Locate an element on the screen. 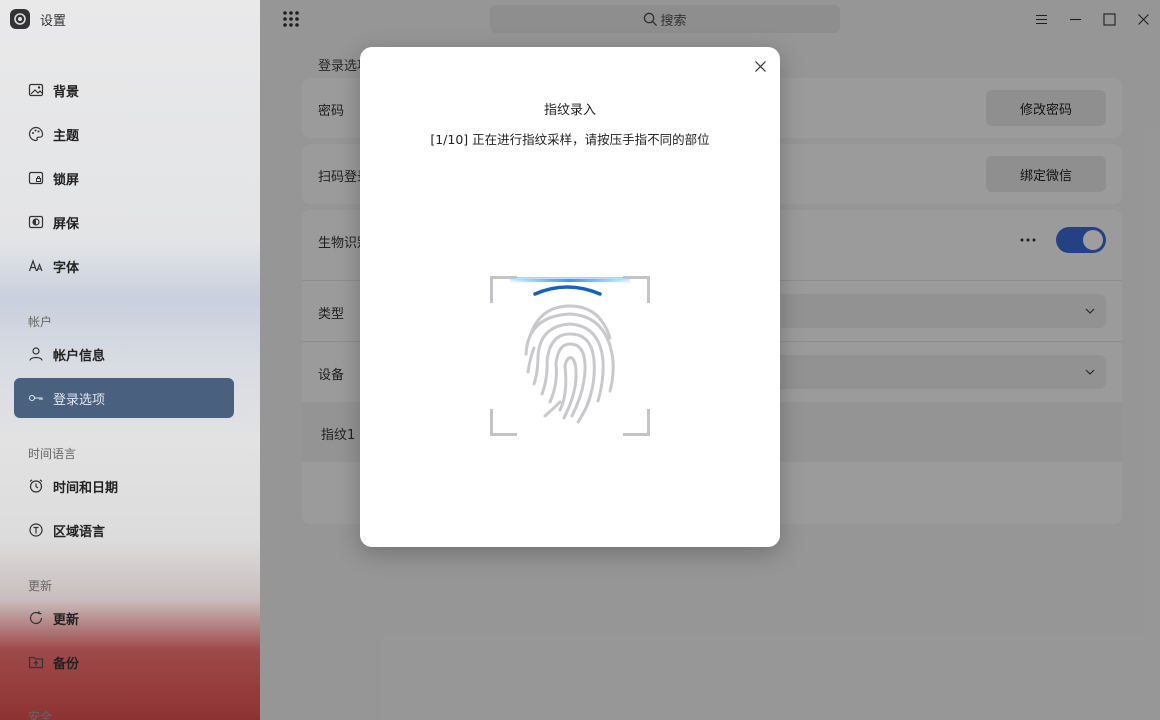 This screenshot has height=720, width=1160. section-title-time-language: 时间语言 is located at coordinates (52, 454).